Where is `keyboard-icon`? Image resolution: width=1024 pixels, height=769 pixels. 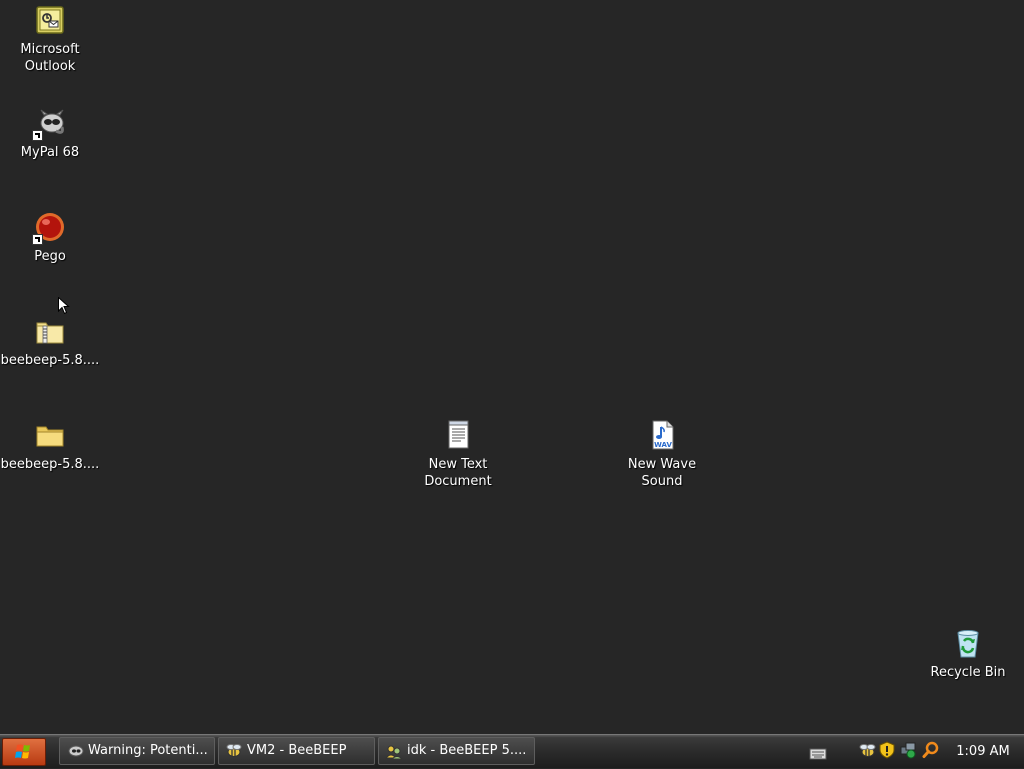 keyboard-icon is located at coordinates (818, 753).